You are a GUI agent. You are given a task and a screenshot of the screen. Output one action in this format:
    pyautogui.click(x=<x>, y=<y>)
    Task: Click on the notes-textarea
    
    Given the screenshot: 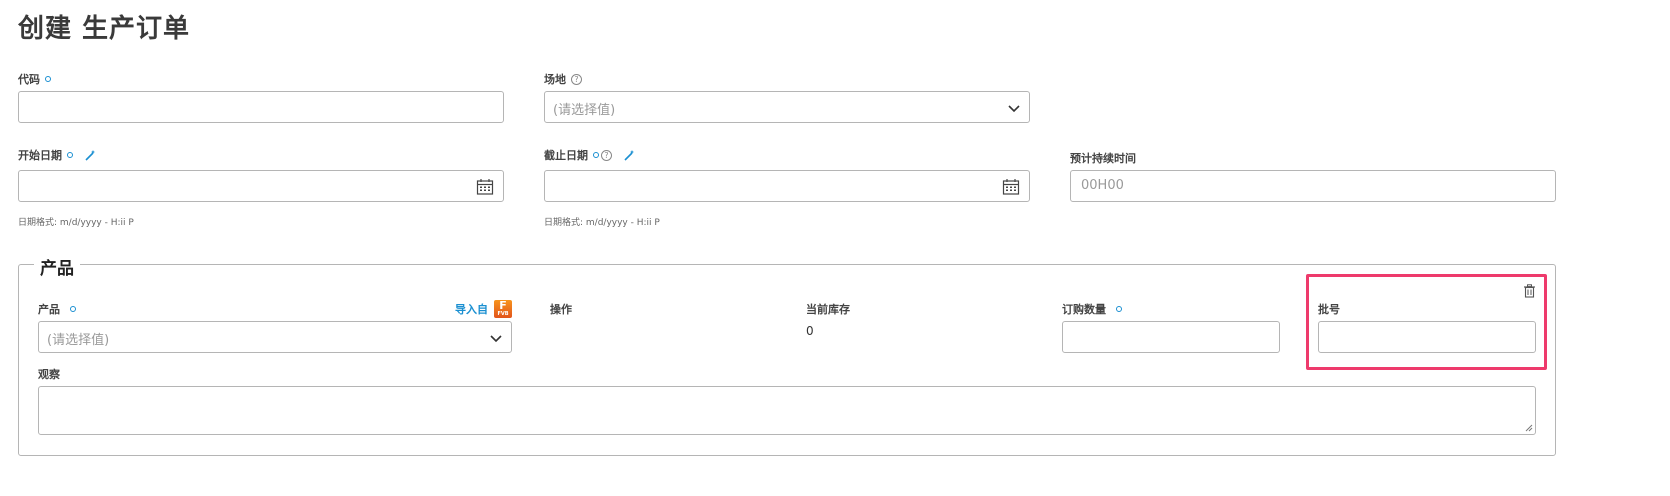 What is the action you would take?
    pyautogui.click(x=787, y=410)
    